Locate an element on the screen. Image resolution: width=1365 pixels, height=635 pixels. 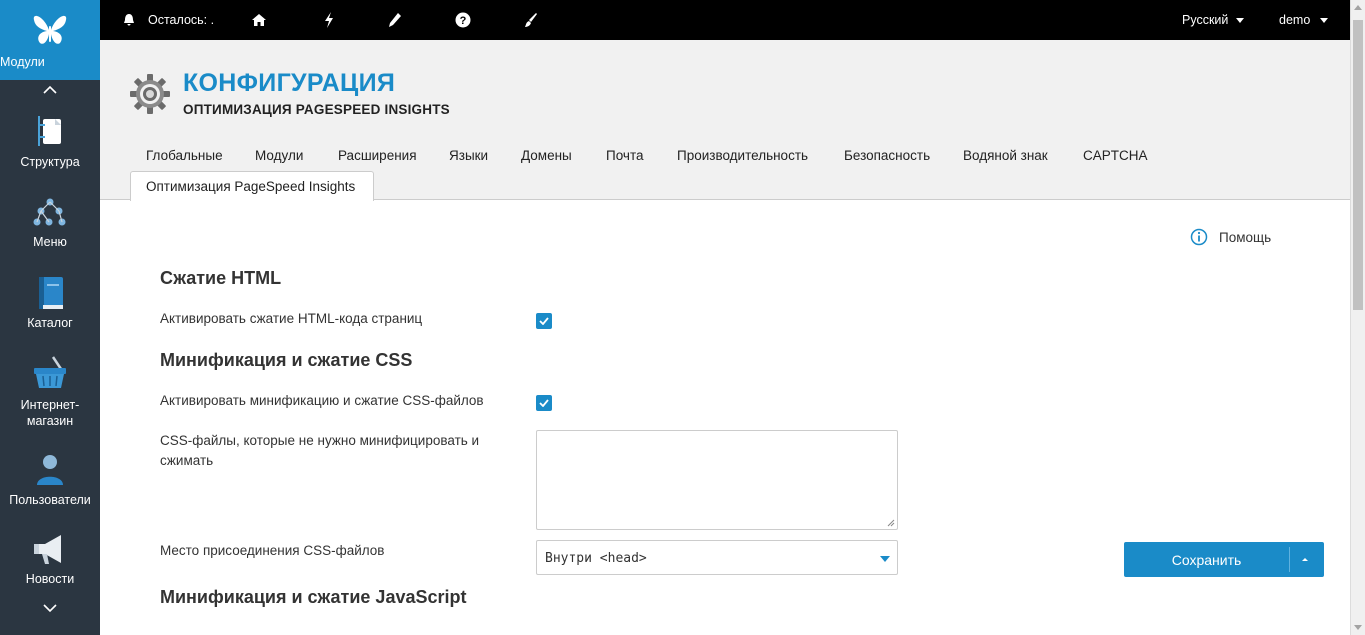
sidebar-item-label: Каталог is located at coordinates (50, 323).